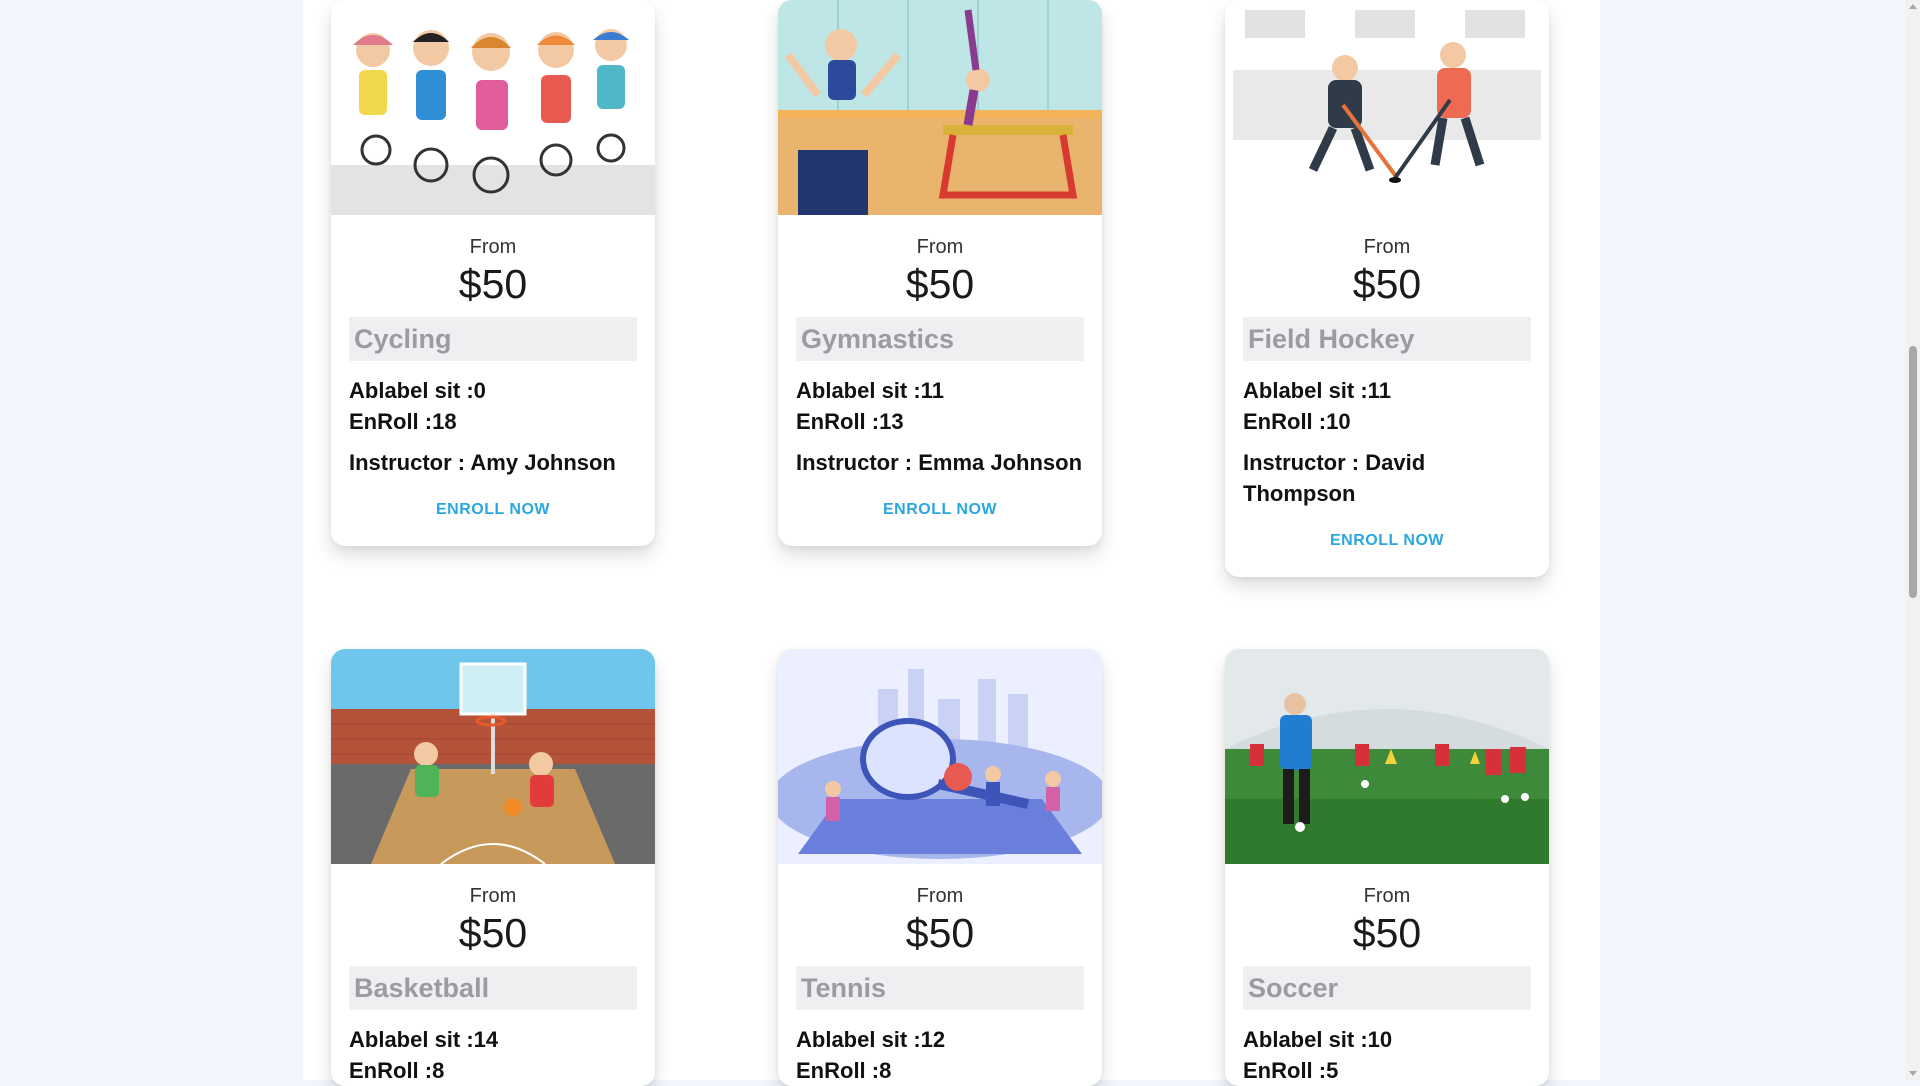 This screenshot has height=1086, width=1920. I want to click on course-name: Field Hockey, so click(1387, 339).